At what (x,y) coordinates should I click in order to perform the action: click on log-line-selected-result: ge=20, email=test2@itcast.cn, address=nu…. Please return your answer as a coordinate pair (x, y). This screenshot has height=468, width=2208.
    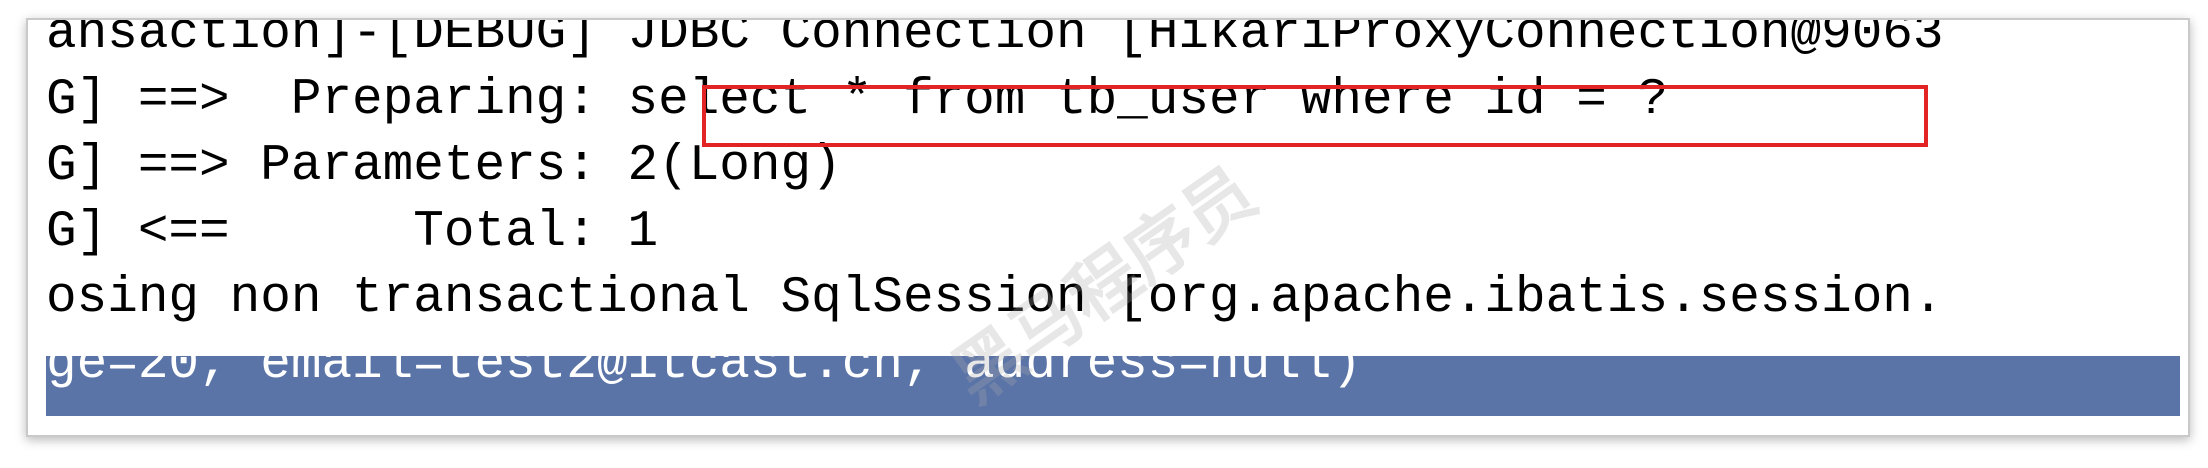
    Looking at the image, I should click on (1113, 365).